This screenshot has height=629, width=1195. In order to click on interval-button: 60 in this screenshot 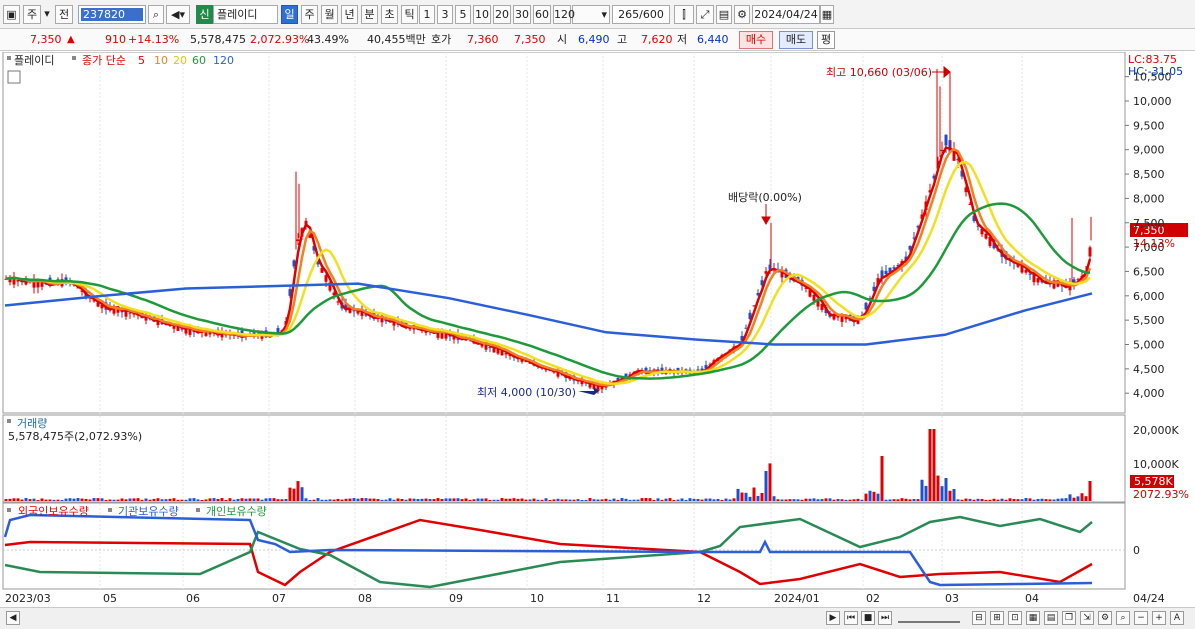, I will do `click(542, 14)`.